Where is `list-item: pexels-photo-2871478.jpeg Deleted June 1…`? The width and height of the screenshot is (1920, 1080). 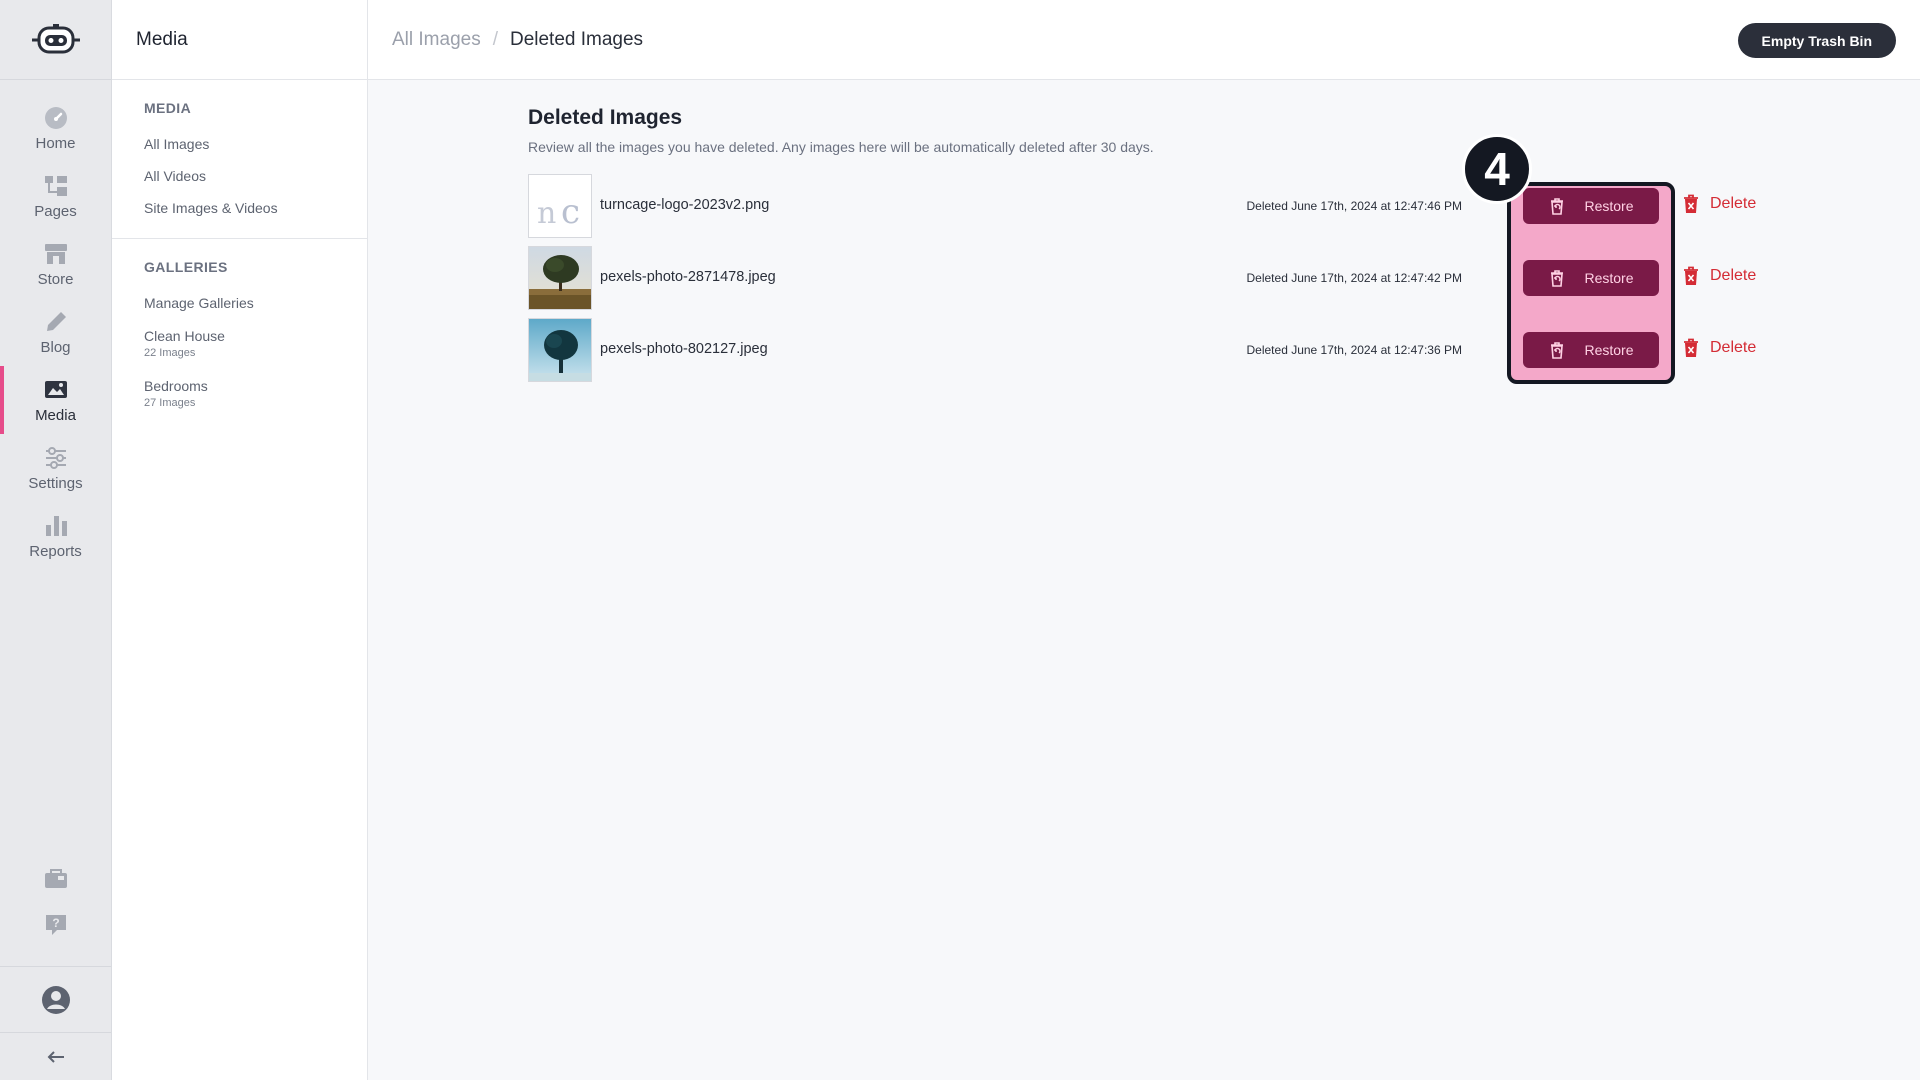
list-item: pexels-photo-2871478.jpeg Deleted June 1… is located at coordinates (1148, 278).